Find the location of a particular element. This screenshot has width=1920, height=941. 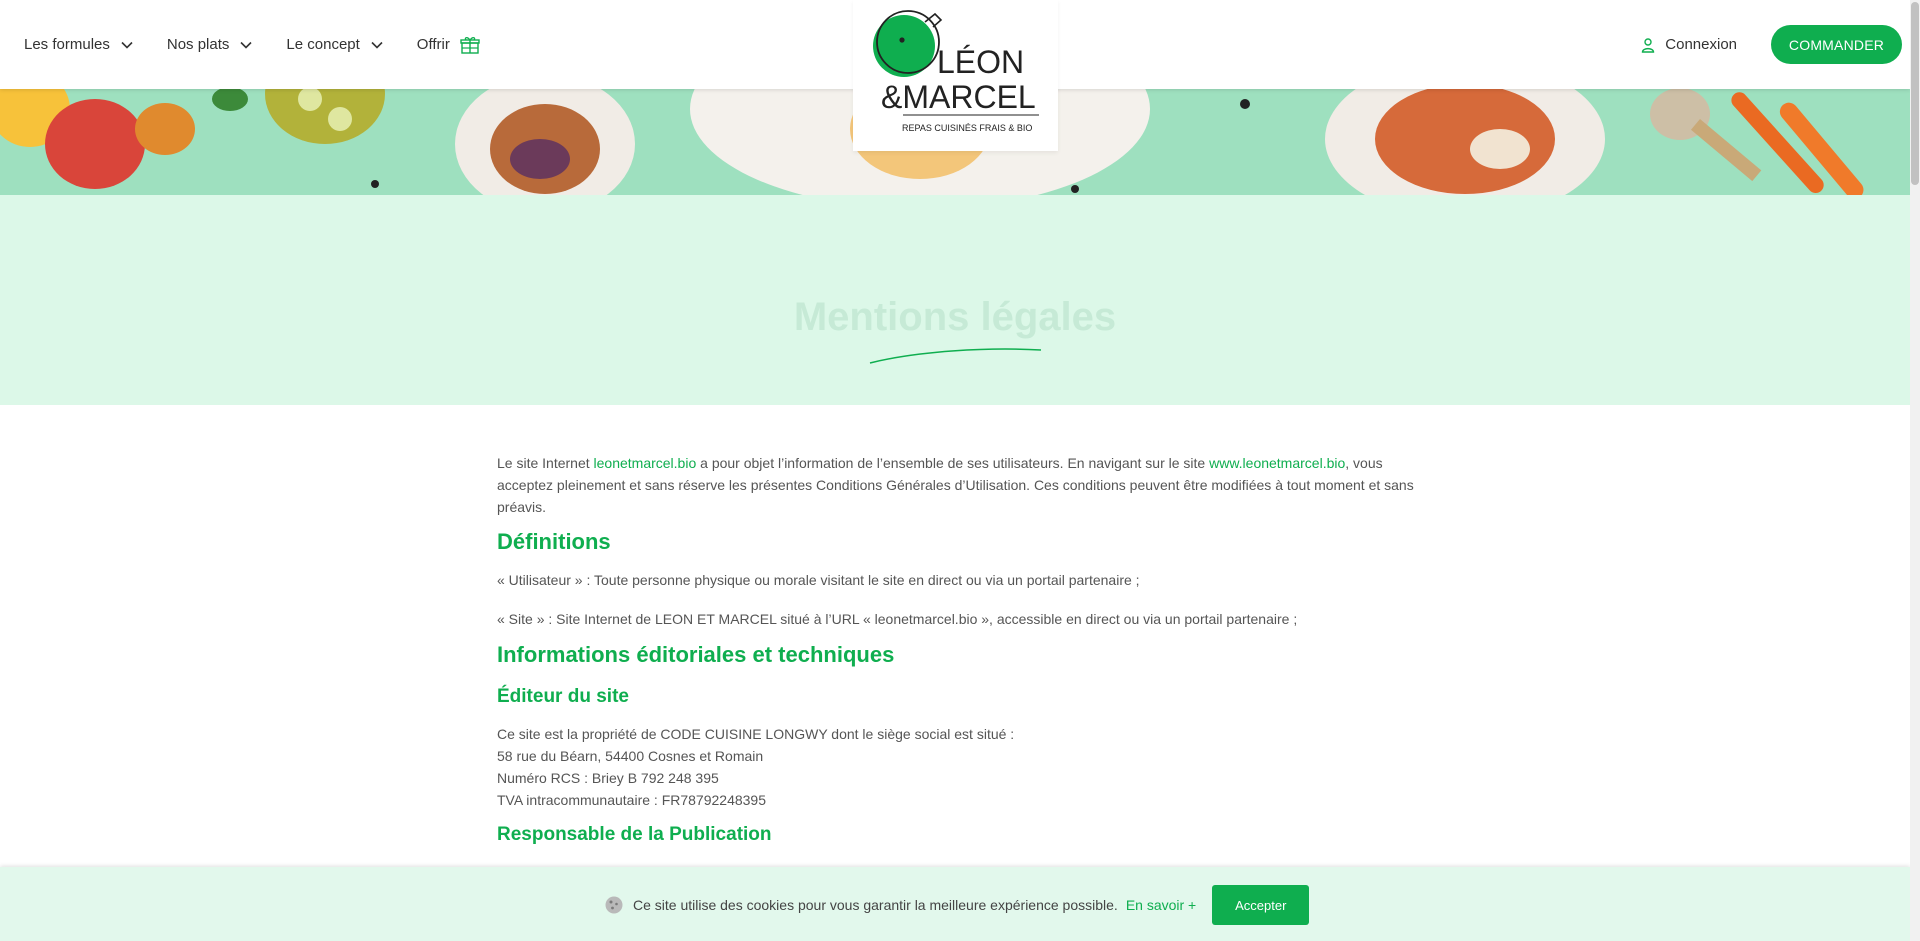

heading-publication: Responsable de la Publication is located at coordinates (634, 834).